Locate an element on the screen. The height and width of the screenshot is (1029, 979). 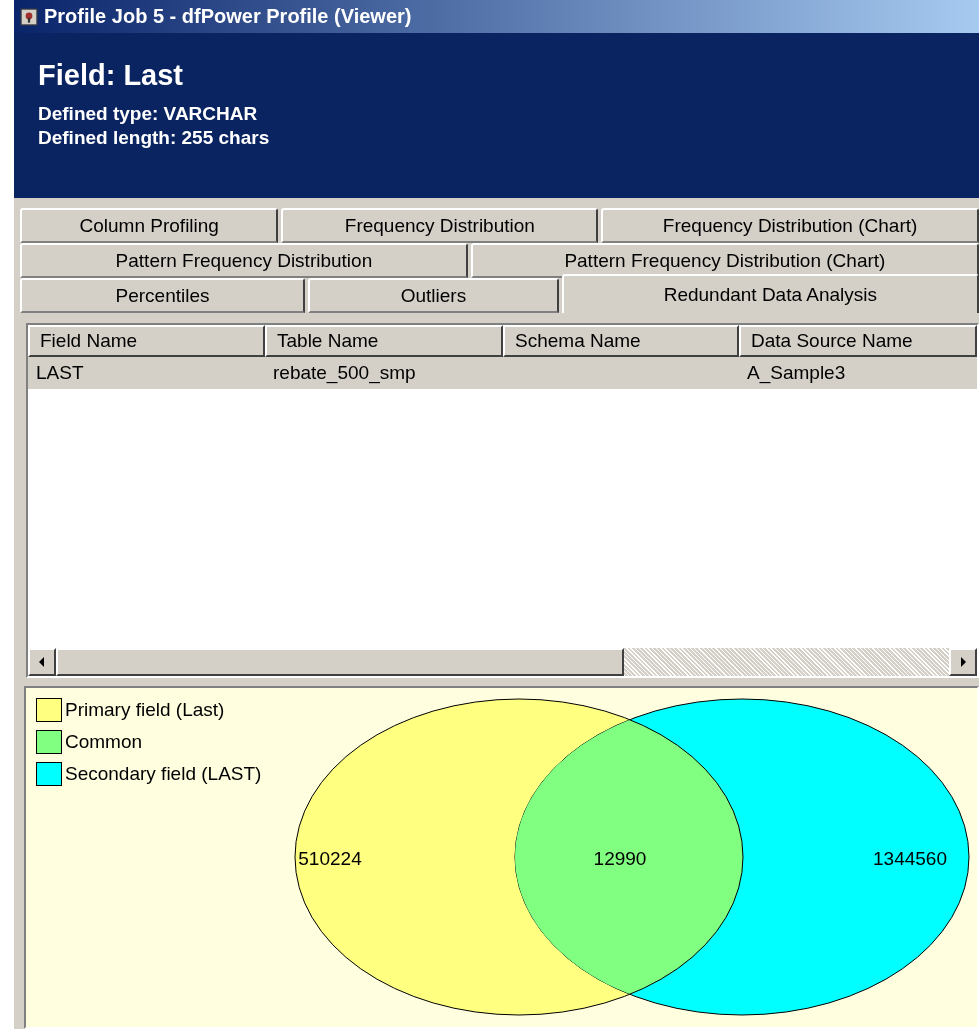
table-cell-text: LAST is located at coordinates (60, 373).